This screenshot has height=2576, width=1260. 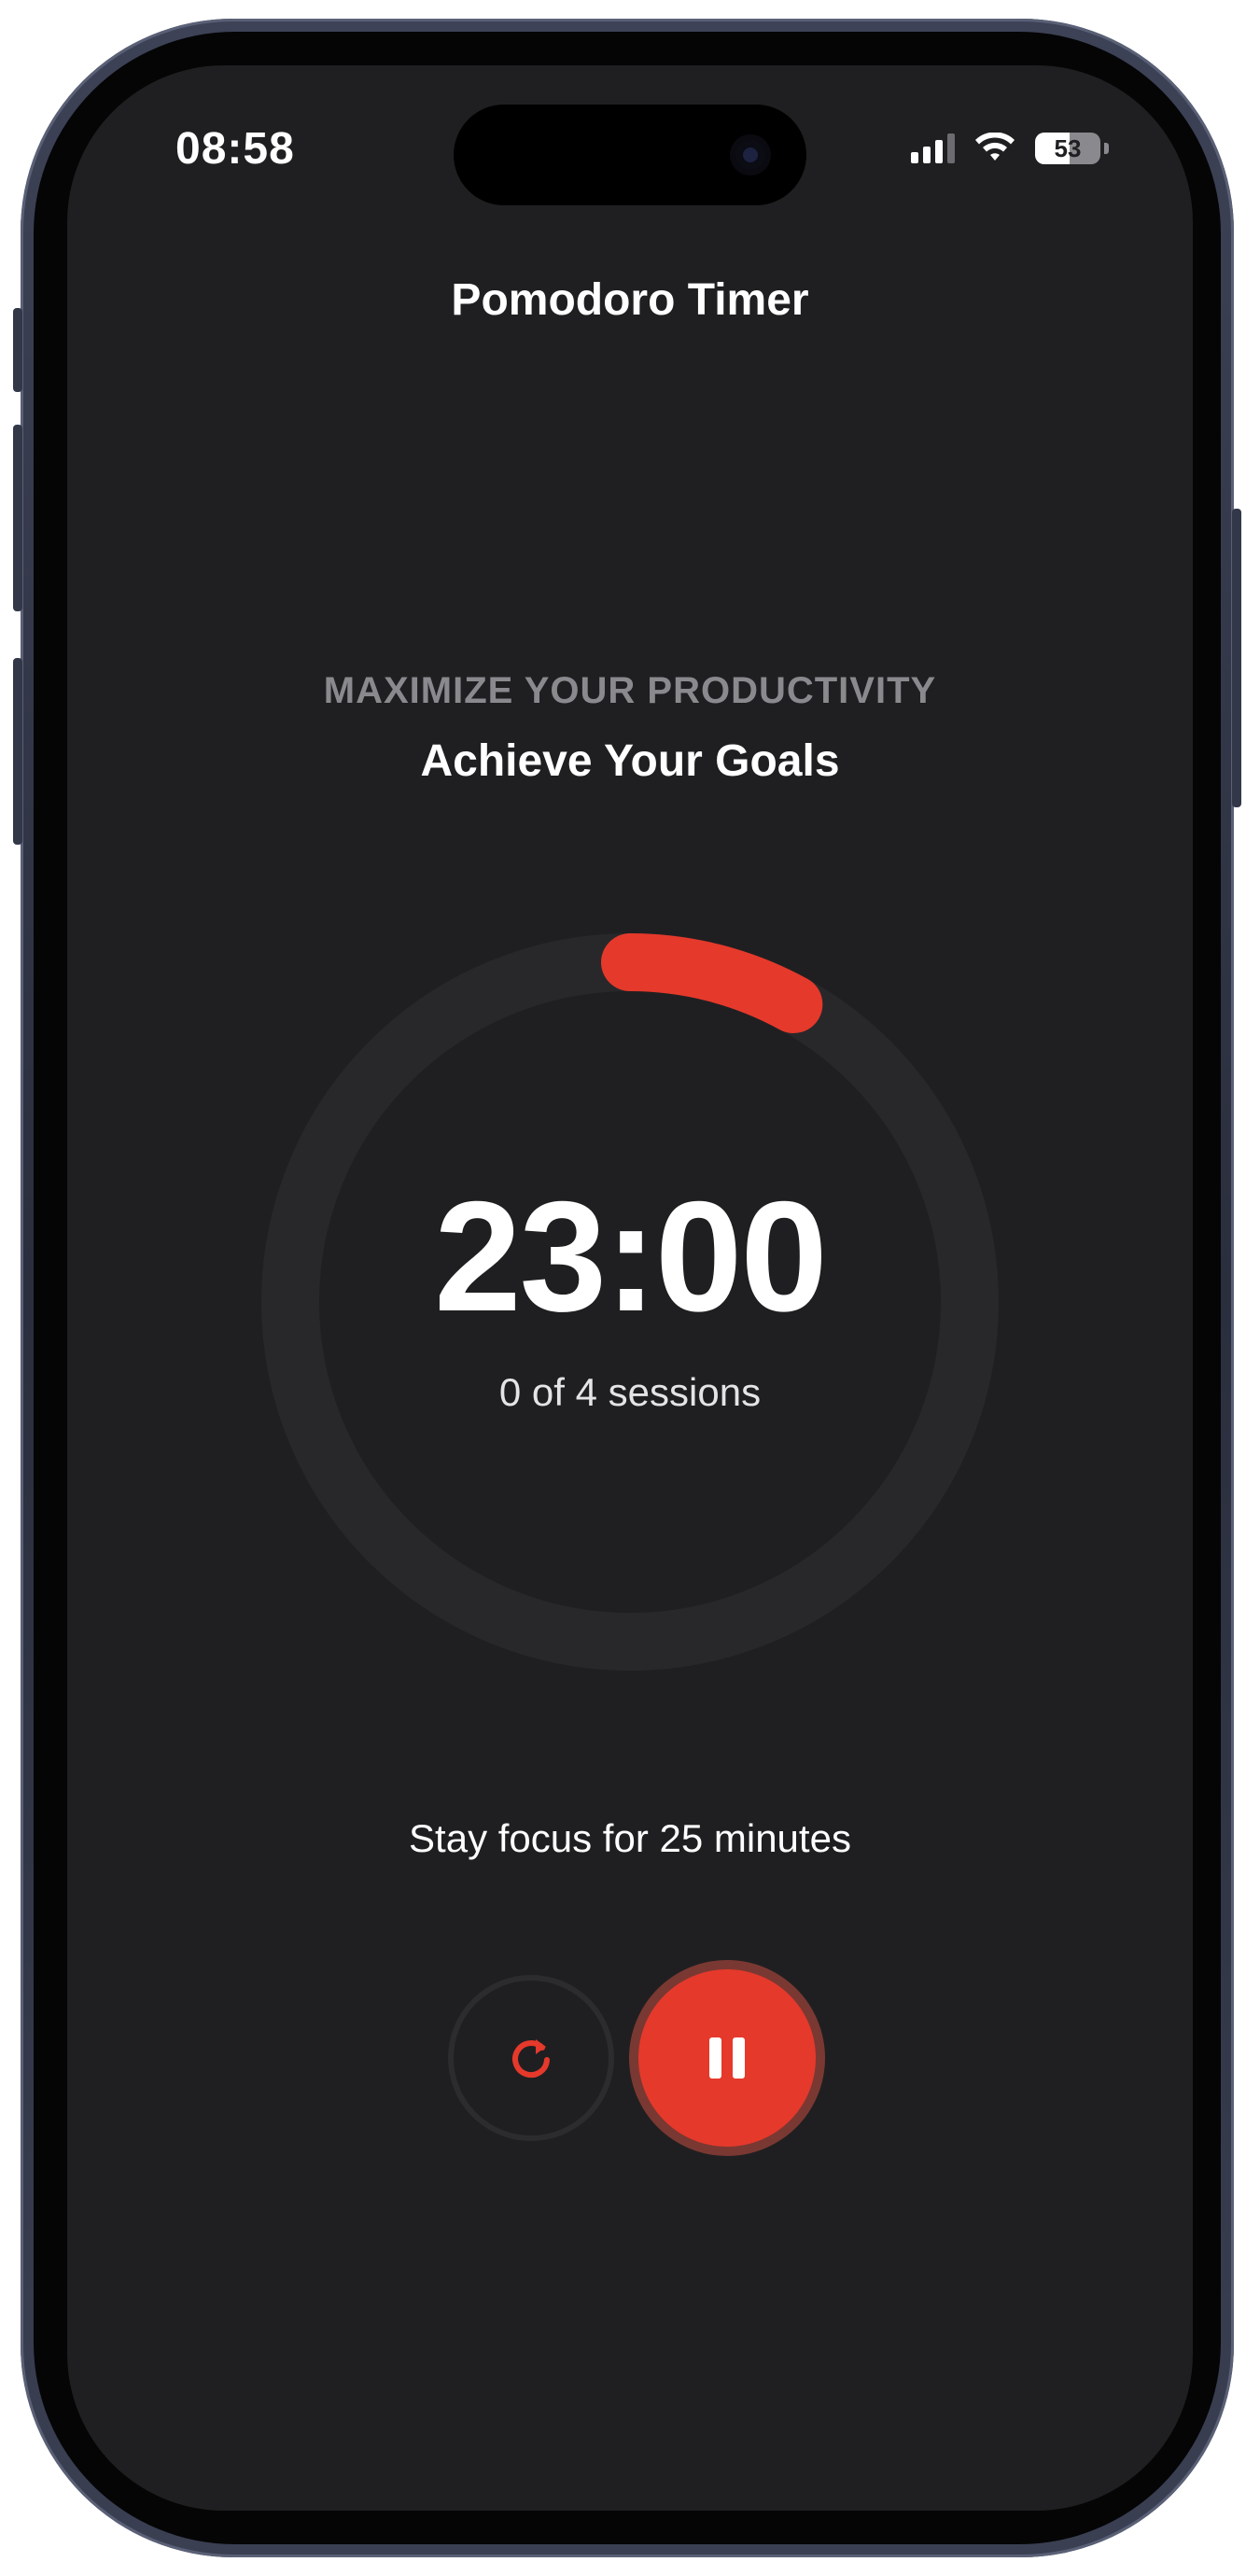 I want to click on pause-button, so click(x=727, y=2058).